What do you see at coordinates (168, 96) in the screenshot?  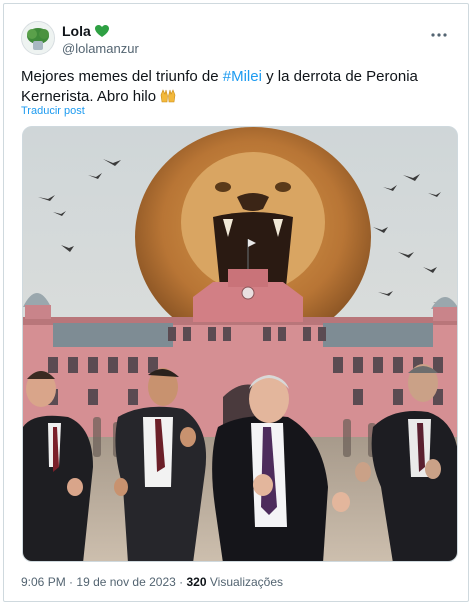 I see `raised-hands-icon` at bounding box center [168, 96].